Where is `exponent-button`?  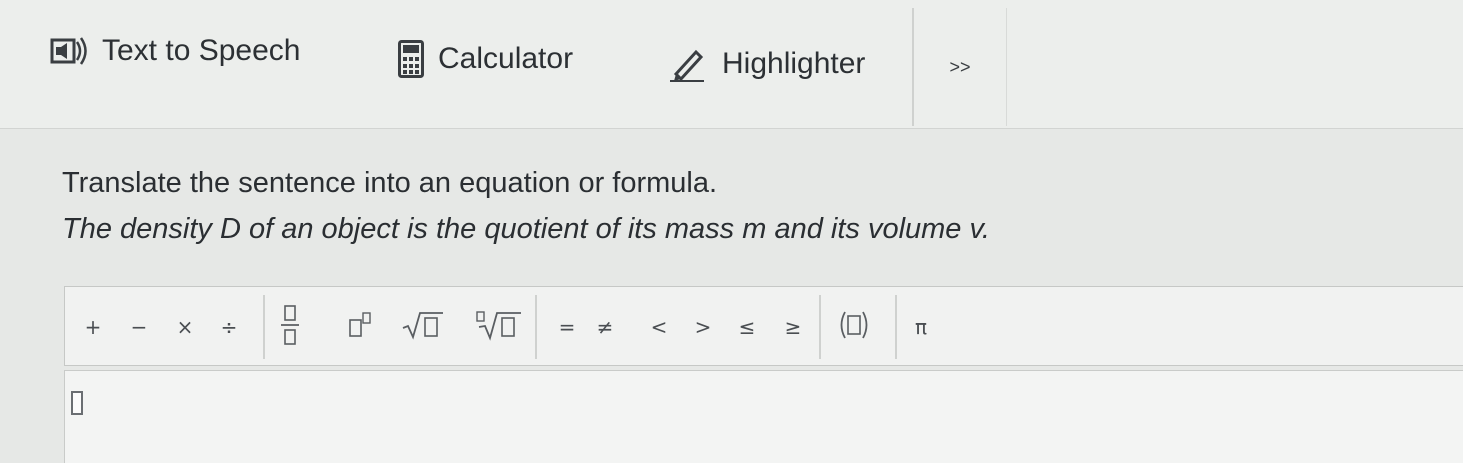
exponent-button is located at coordinates (360, 327).